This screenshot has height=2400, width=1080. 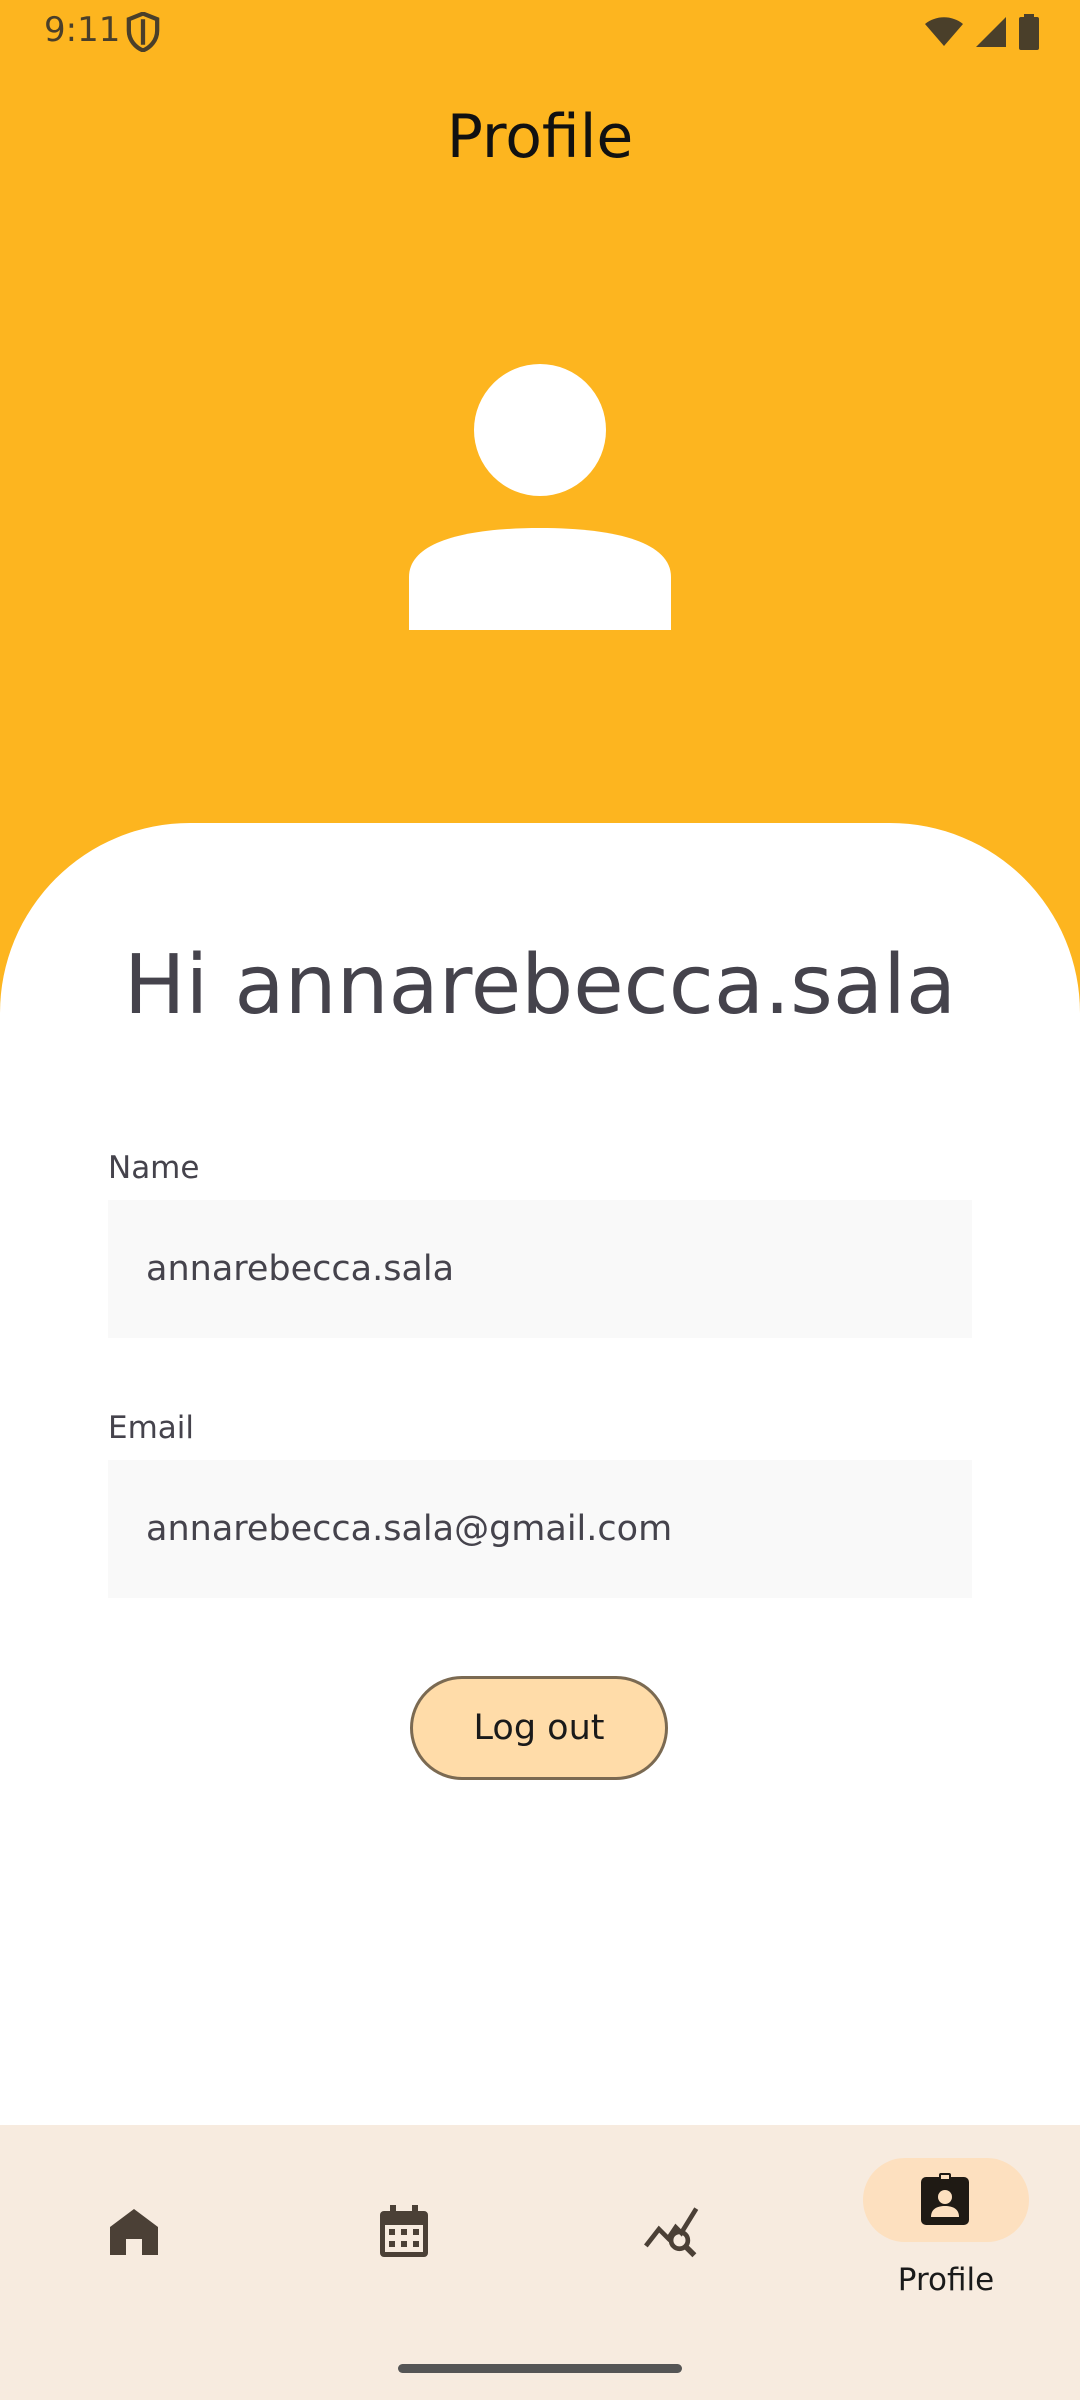 I want to click on status-bar: 9:11, so click(x=540, y=31).